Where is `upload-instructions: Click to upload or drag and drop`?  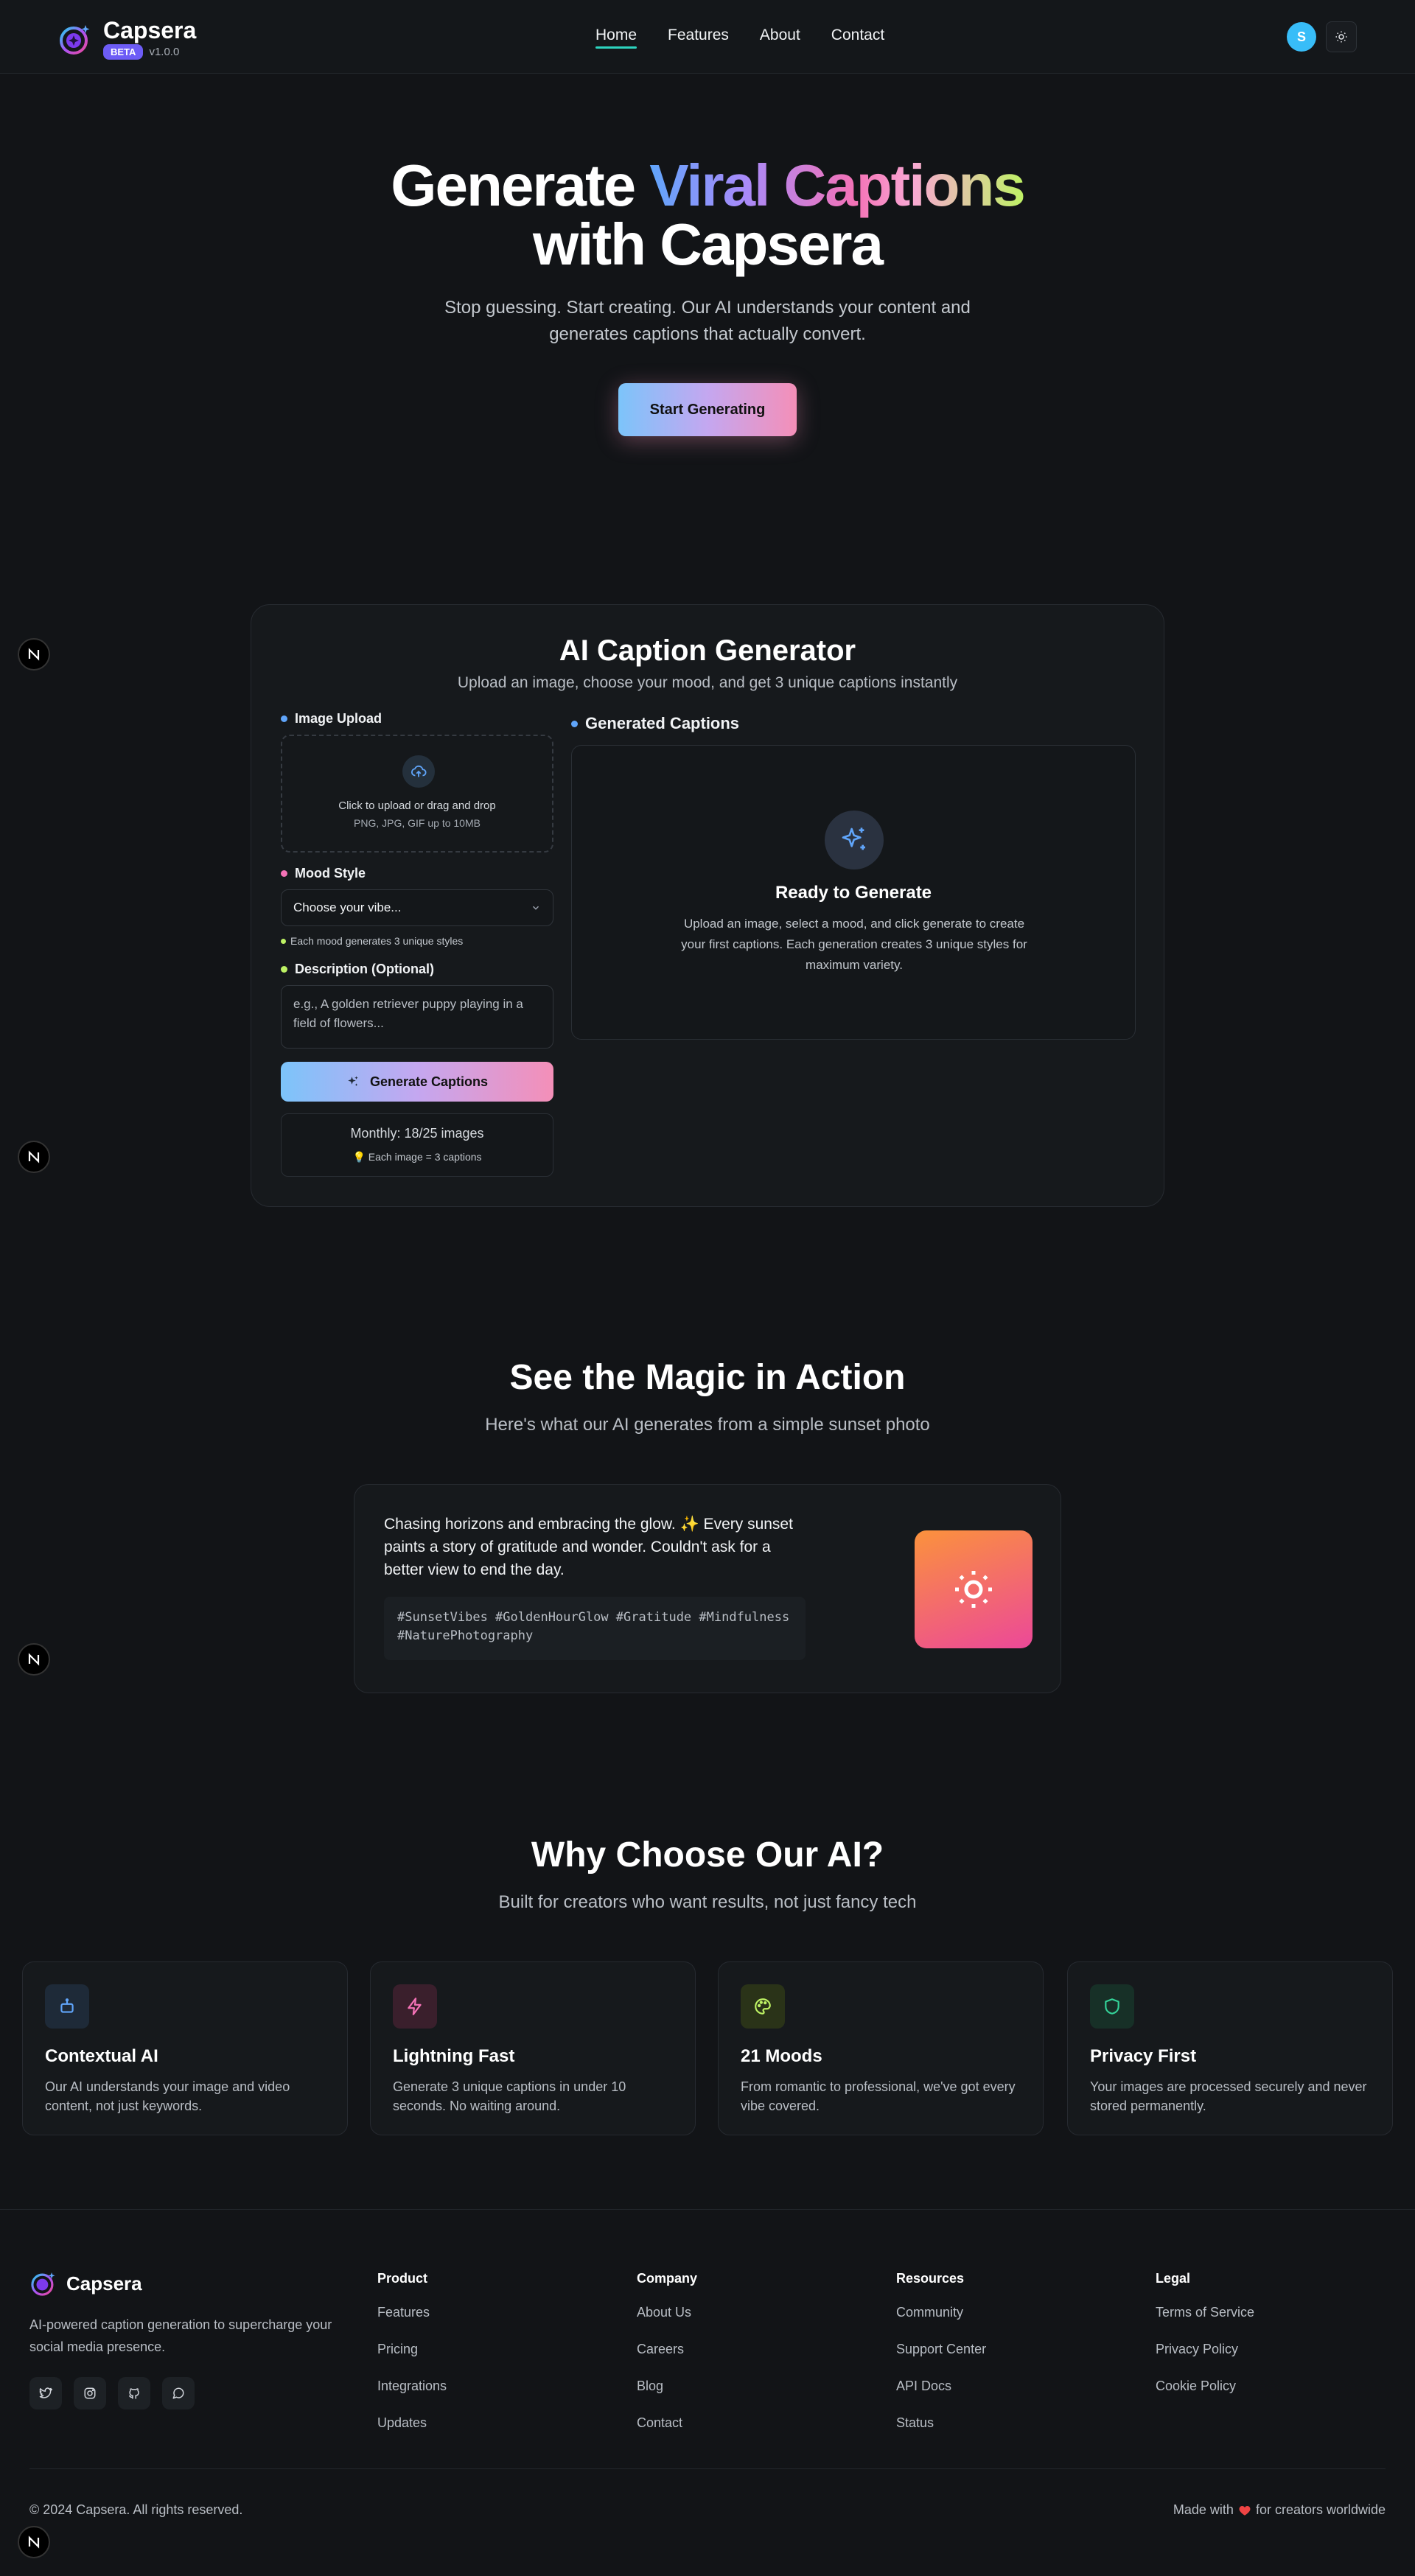
upload-instructions: Click to upload or drag and drop is located at coordinates (417, 805).